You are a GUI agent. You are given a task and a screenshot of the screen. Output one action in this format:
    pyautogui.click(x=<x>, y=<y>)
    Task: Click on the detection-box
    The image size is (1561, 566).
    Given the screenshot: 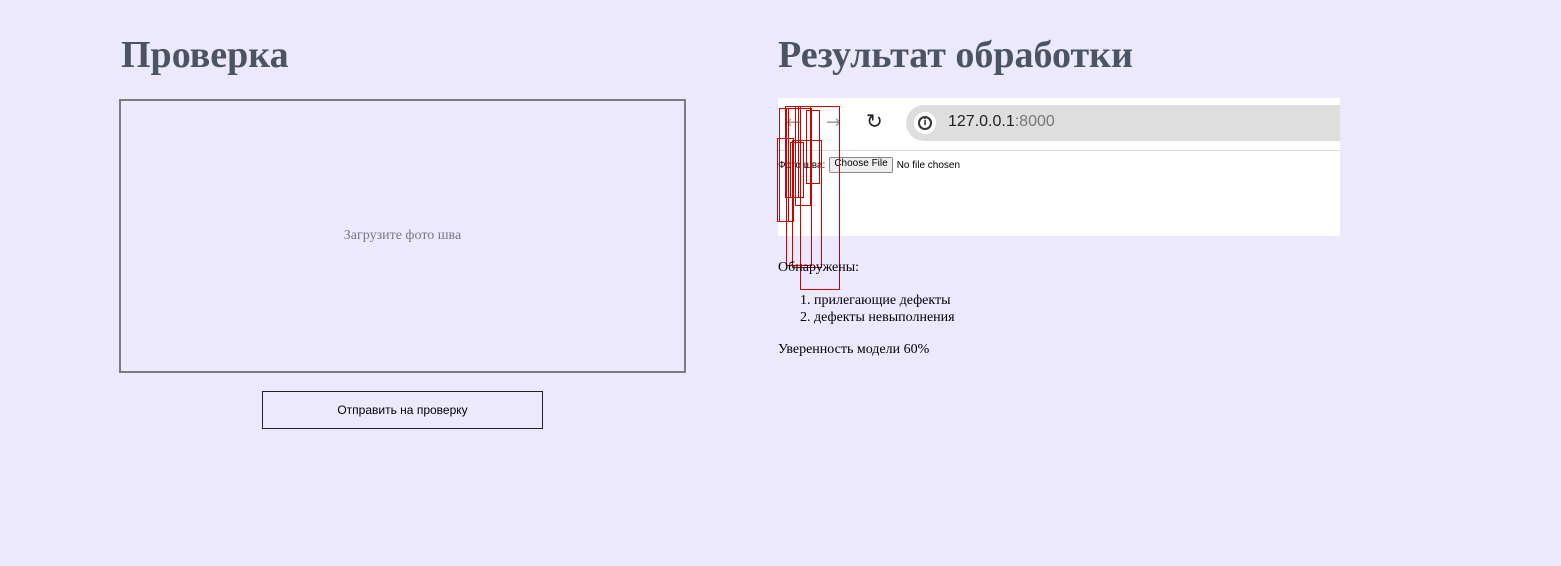 What is the action you would take?
    pyautogui.click(x=807, y=204)
    